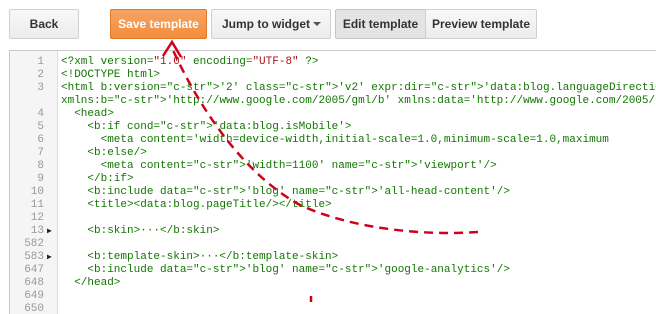  I want to click on code-line: 12, so click(333, 218).